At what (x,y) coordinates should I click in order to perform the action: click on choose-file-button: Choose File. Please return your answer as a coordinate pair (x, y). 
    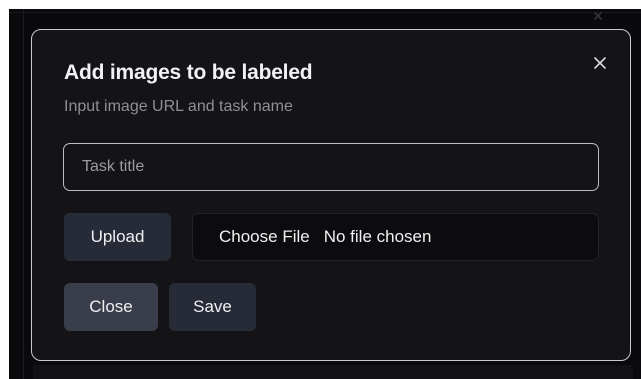
    Looking at the image, I should click on (264, 237).